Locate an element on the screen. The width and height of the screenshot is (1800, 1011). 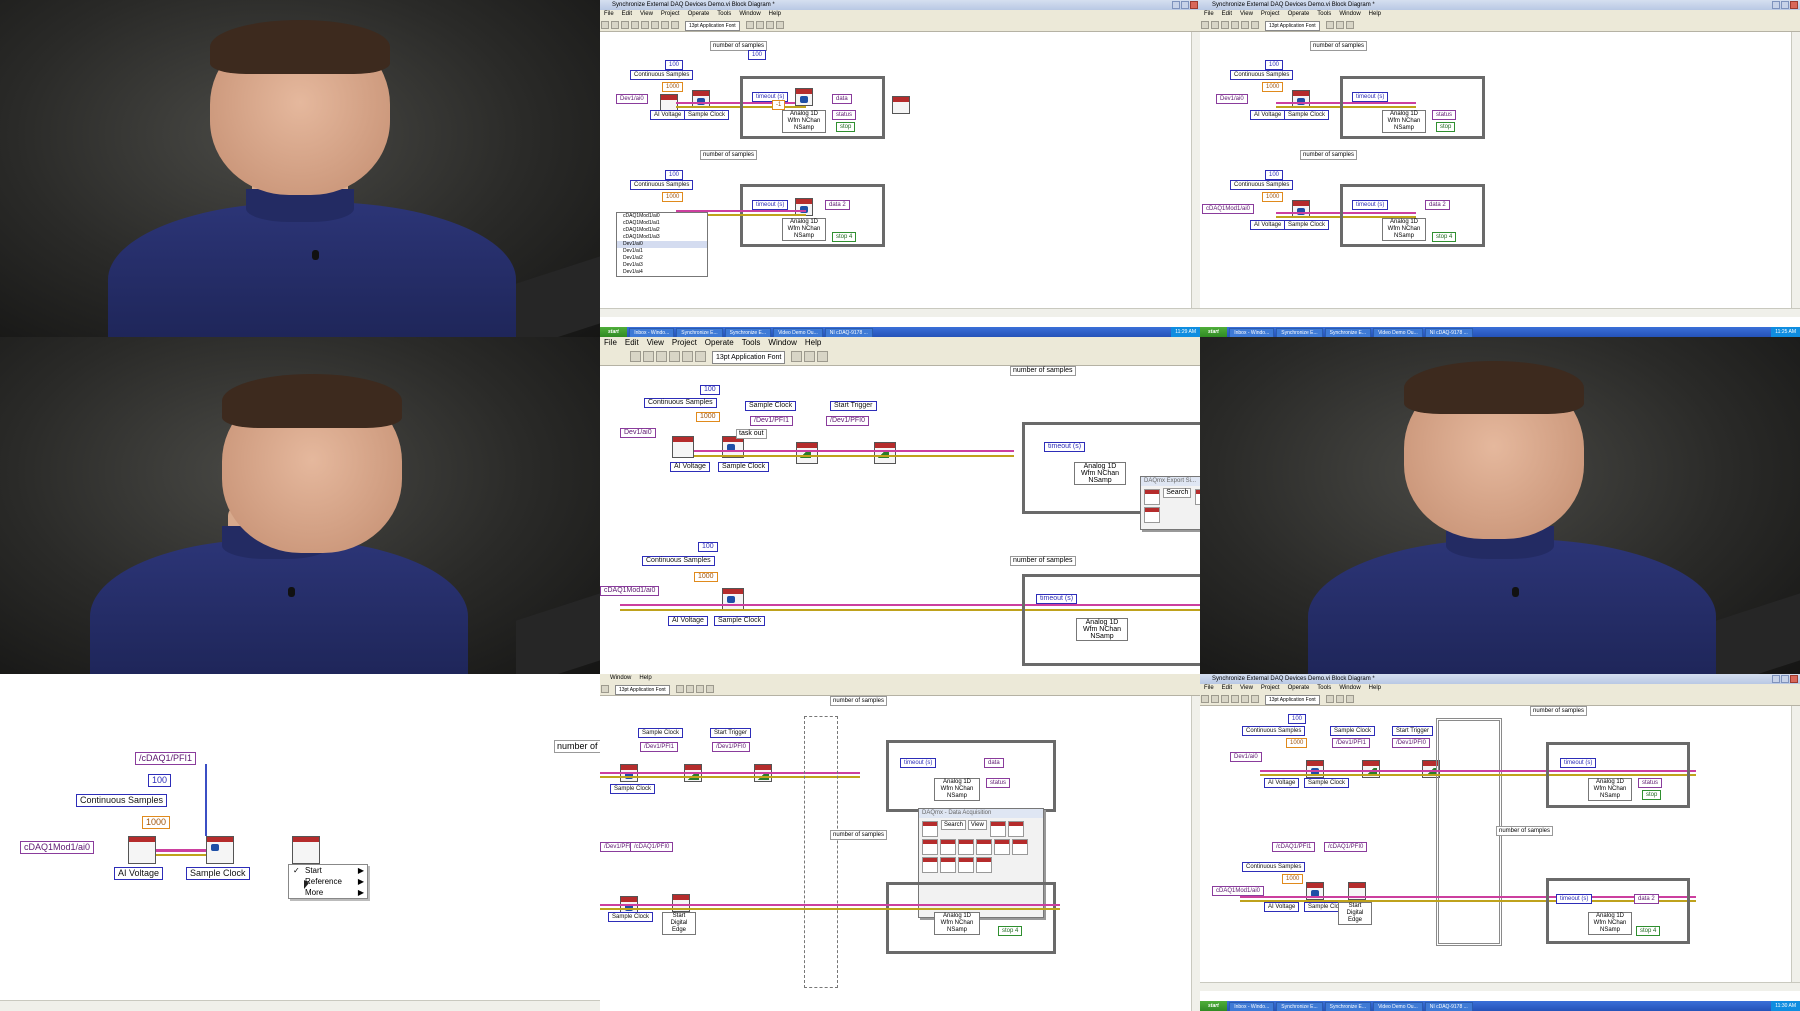
start-trigger-selector: Start Trigger is located at coordinates (731, 733).